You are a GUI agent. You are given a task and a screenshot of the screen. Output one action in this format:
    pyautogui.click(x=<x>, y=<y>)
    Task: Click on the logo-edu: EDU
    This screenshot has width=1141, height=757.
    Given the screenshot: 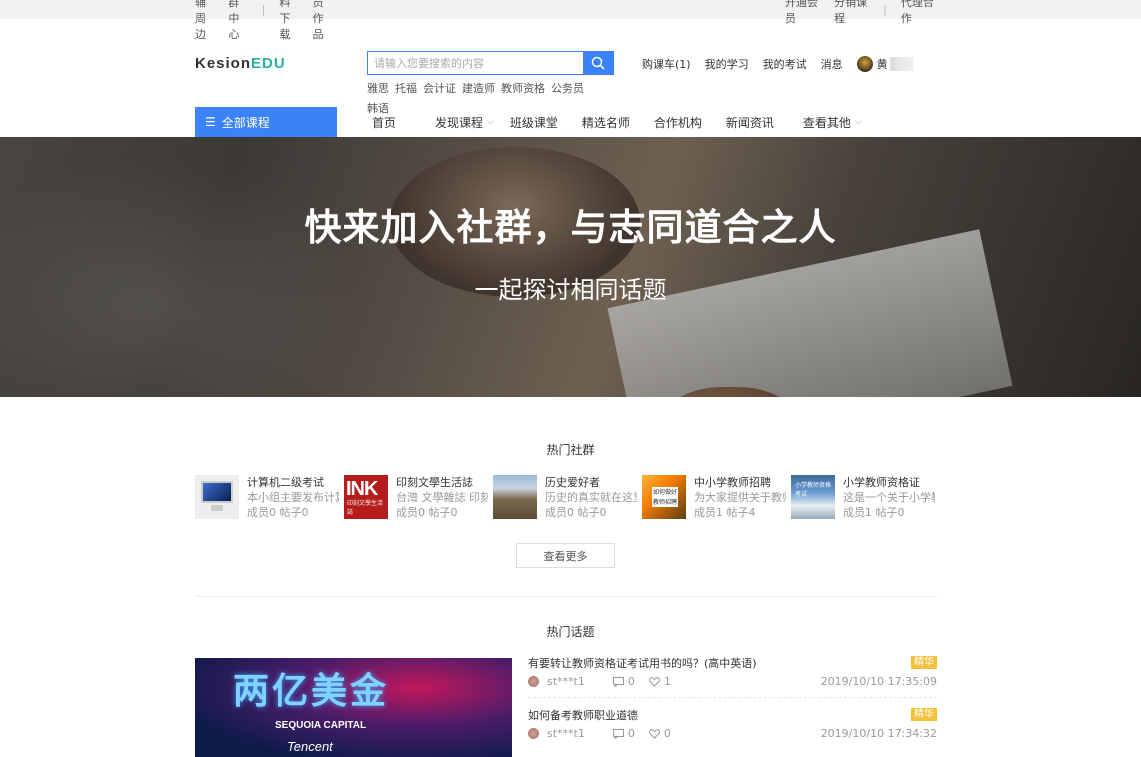 What is the action you would take?
    pyautogui.click(x=268, y=63)
    